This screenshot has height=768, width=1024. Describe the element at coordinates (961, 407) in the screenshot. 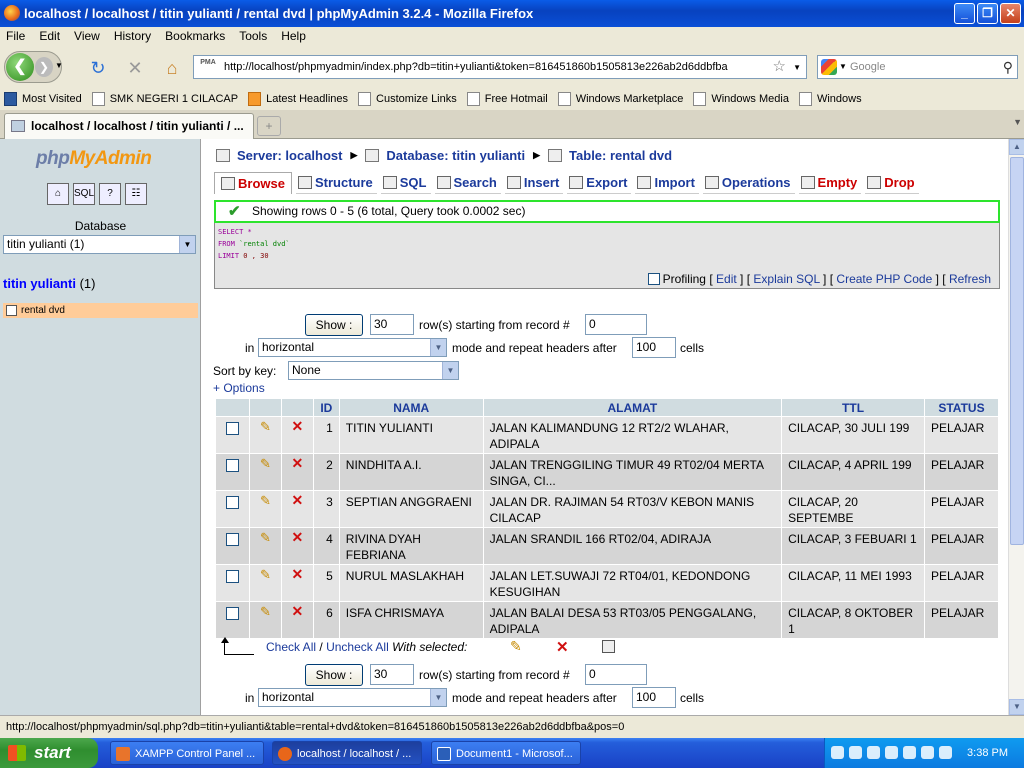

I see `column-header-status: STATUS` at that location.